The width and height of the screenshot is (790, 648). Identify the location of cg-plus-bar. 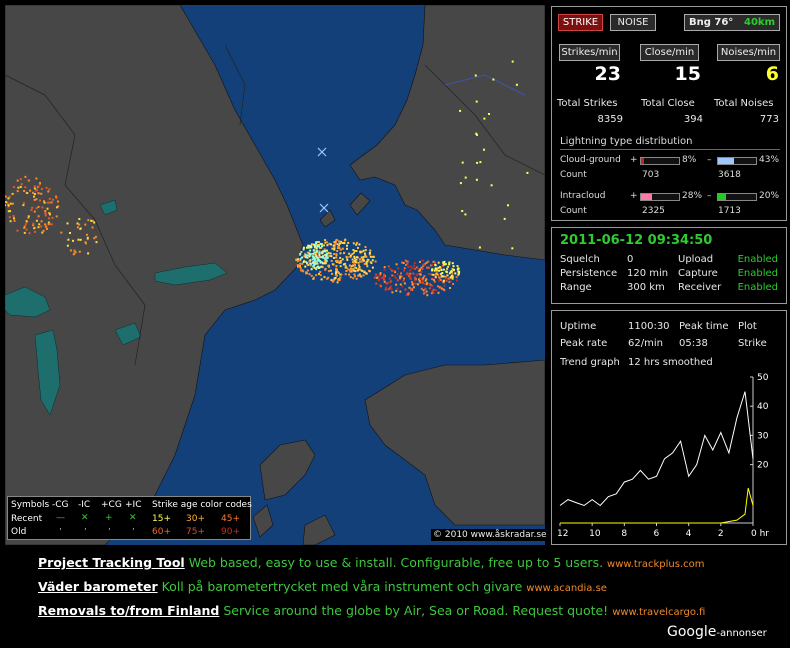
(660, 161).